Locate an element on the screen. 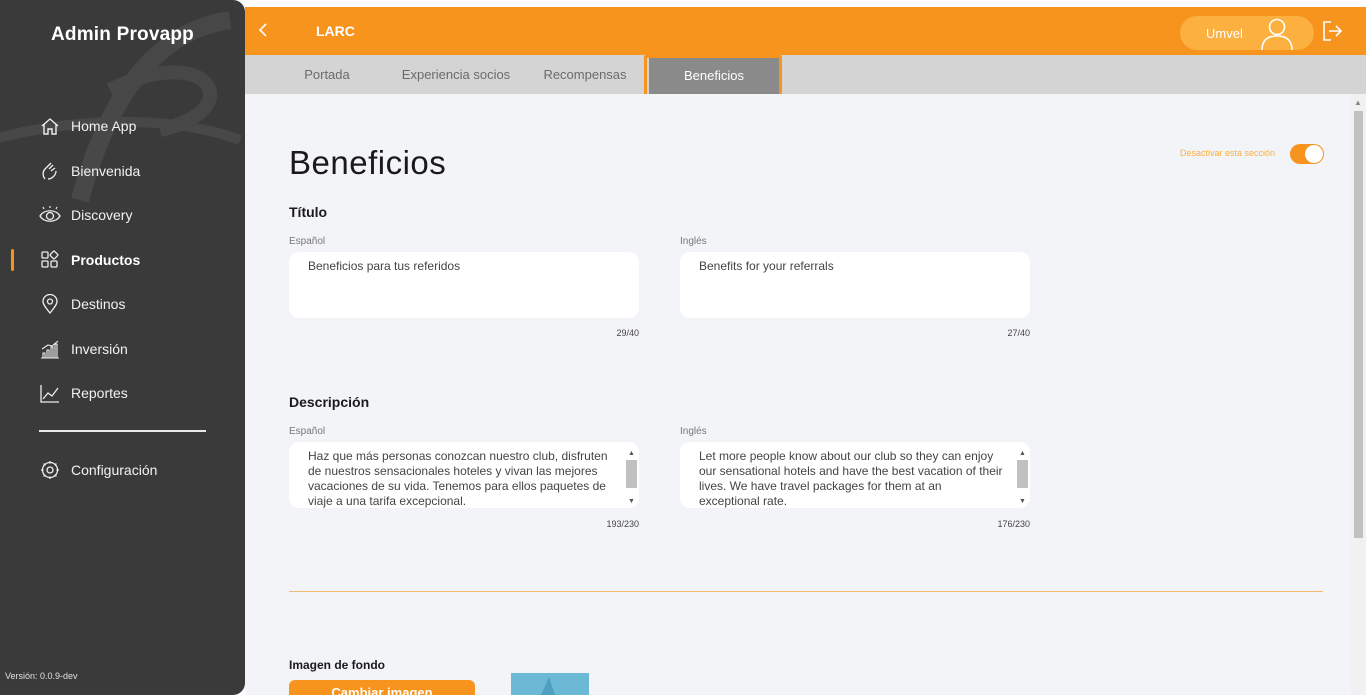 This screenshot has height=695, width=1366. sidebar-nav: Home App Bienvenida Discovery Productos is located at coordinates (122, 260).